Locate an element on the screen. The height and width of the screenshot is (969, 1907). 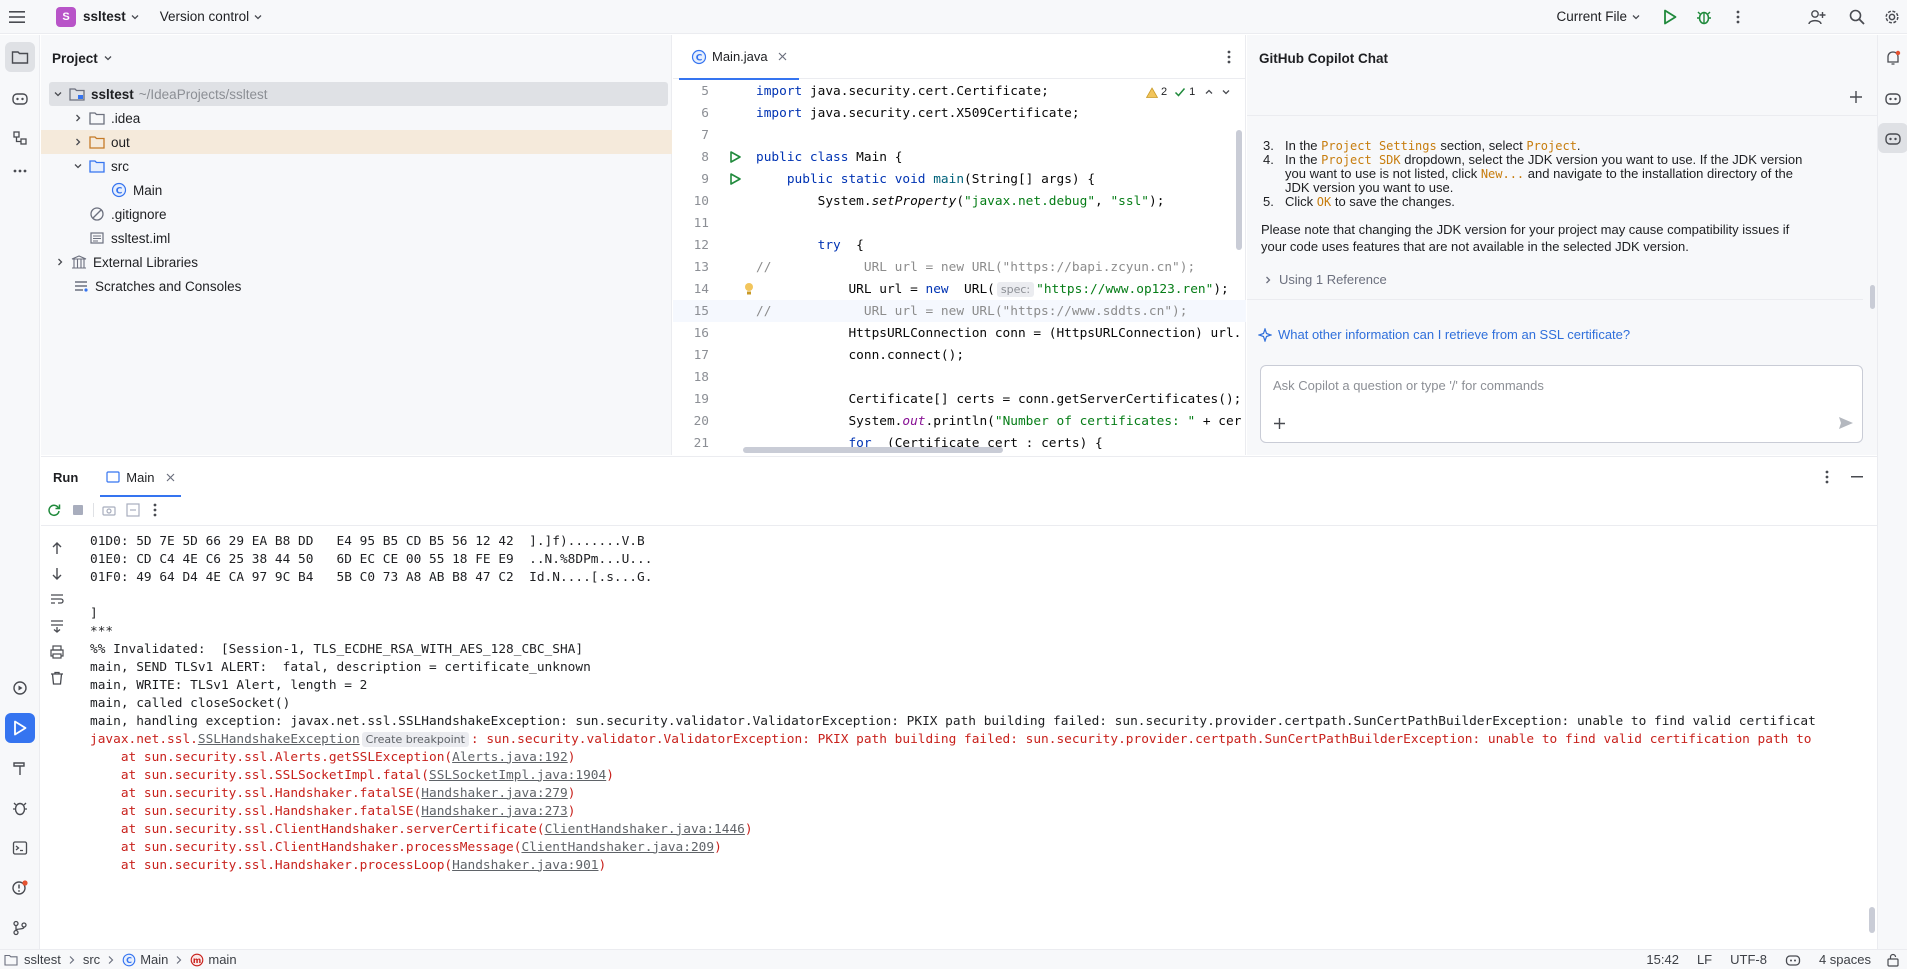
tree-item-src: src is located at coordinates (356, 166).